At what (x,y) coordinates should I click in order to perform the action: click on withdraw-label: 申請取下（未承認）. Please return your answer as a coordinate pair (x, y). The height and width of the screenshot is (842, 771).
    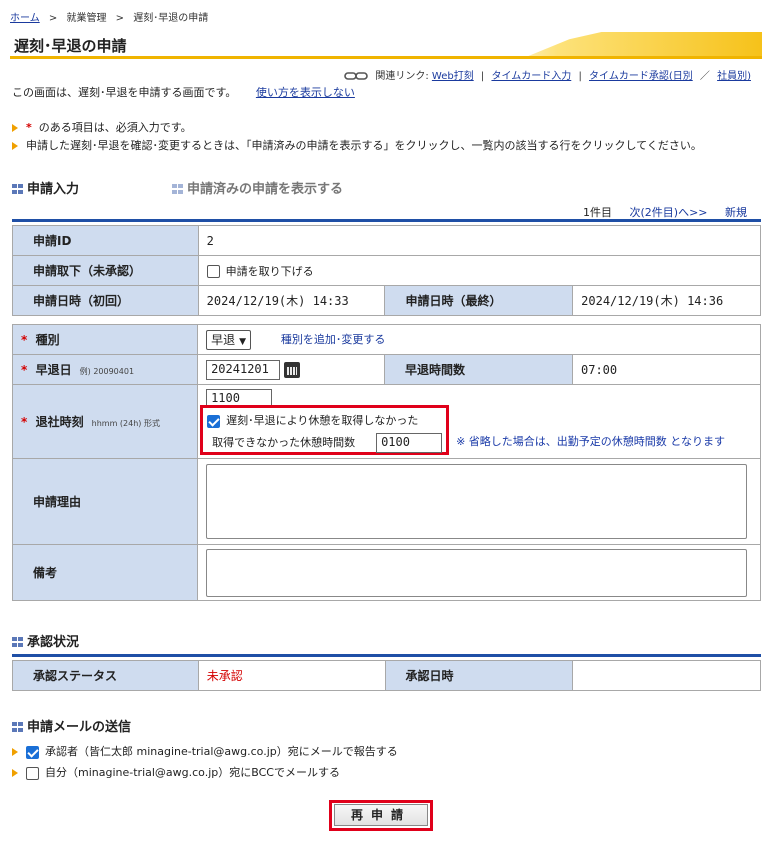
    Looking at the image, I should click on (105, 270).